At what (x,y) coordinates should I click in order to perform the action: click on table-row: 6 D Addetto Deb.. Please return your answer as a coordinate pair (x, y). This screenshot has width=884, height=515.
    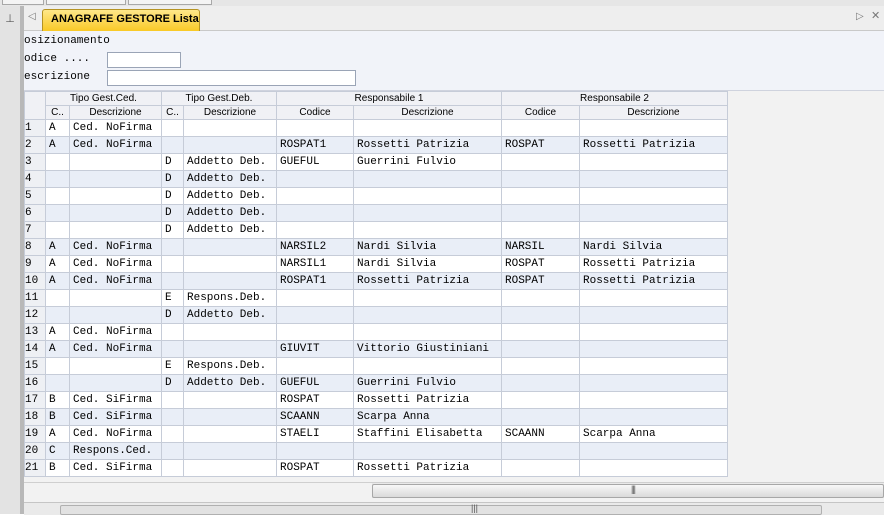
    Looking at the image, I should click on (376, 213).